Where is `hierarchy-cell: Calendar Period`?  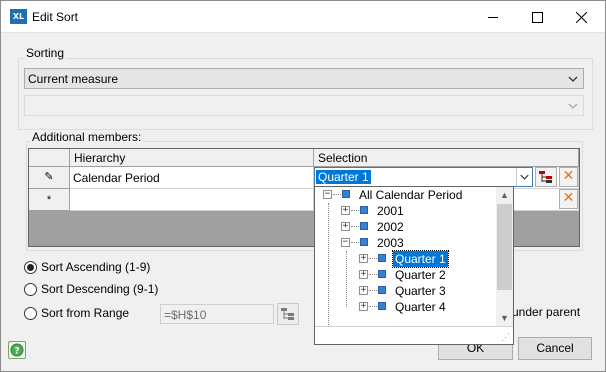 hierarchy-cell: Calendar Period is located at coordinates (192, 178).